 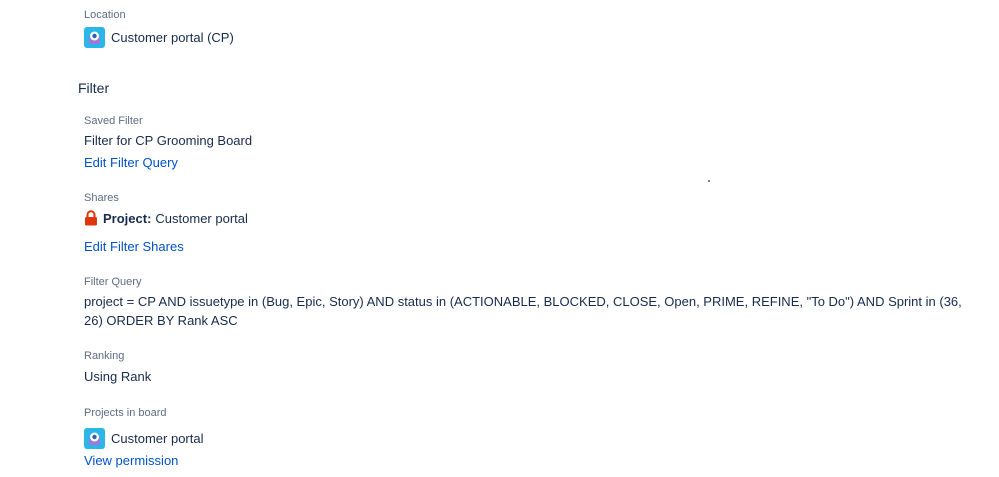 What do you see at coordinates (125, 413) in the screenshot?
I see `projects-in-board-label: Projects in board` at bounding box center [125, 413].